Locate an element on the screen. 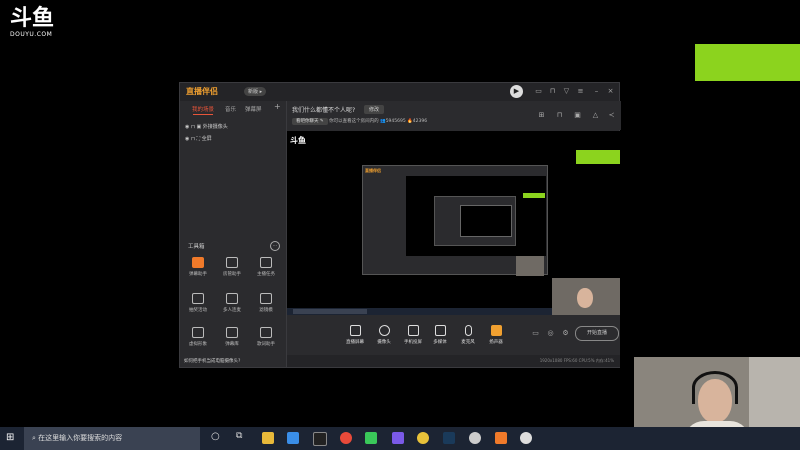 The width and height of the screenshot is (800, 450). search-placeholder: 在这里输入你要搜索的内容 is located at coordinates (80, 438).